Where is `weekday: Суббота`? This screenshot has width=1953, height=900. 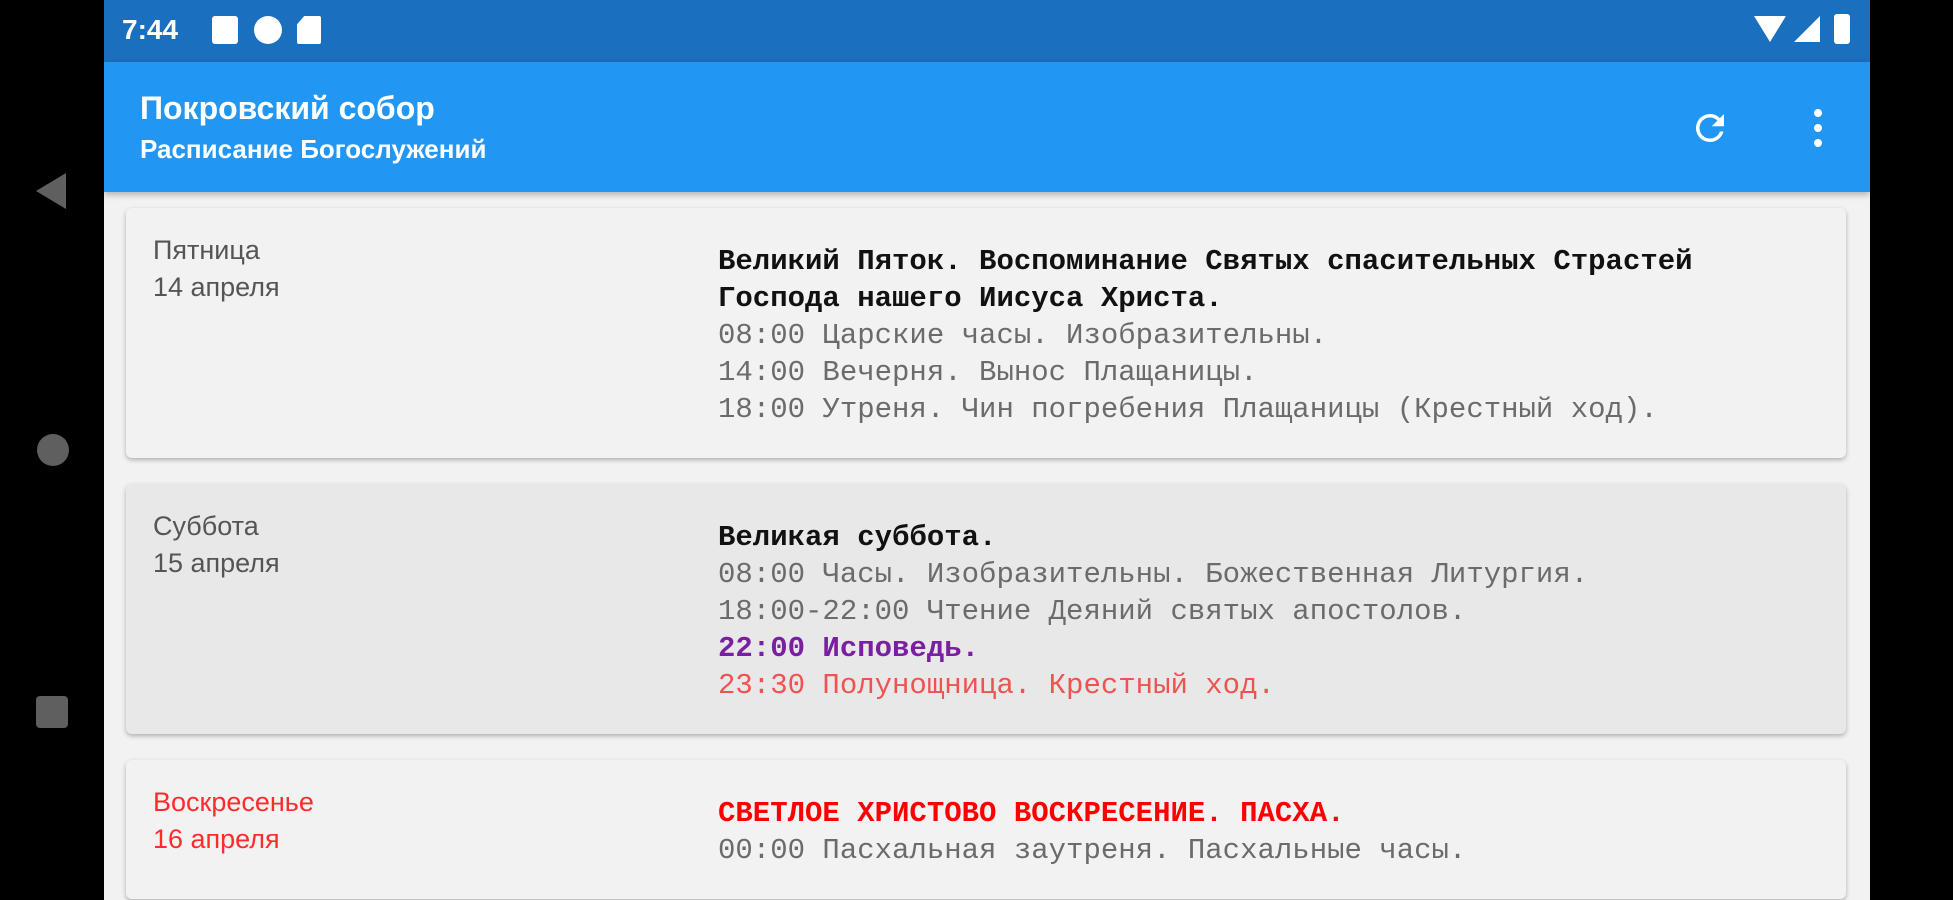
weekday: Суббота is located at coordinates (206, 526).